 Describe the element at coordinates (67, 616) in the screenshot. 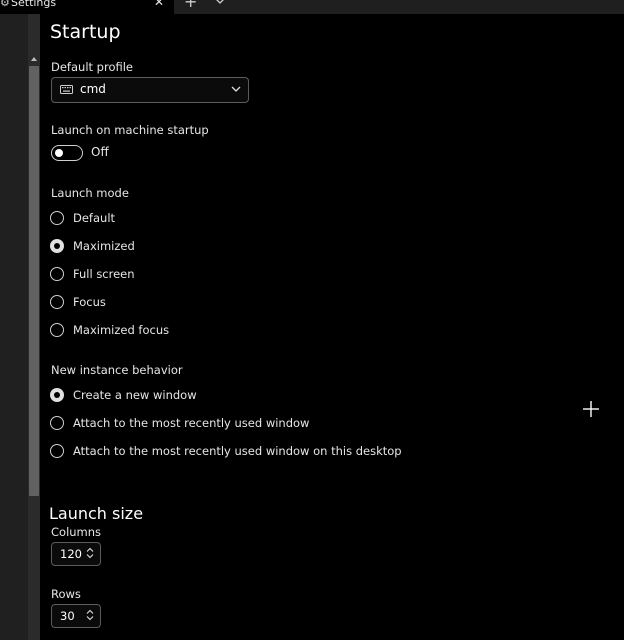

I see `rows-value: 30` at that location.